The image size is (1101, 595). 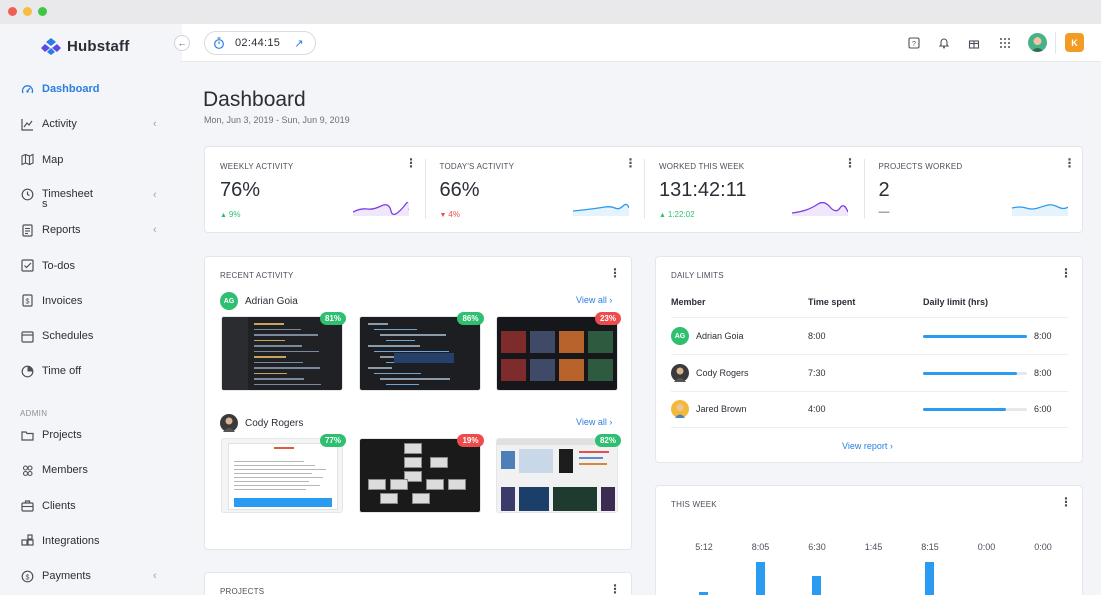 What do you see at coordinates (955, 302) in the screenshot?
I see `column-header-daily-limit: Daily limit (hrs)` at bounding box center [955, 302].